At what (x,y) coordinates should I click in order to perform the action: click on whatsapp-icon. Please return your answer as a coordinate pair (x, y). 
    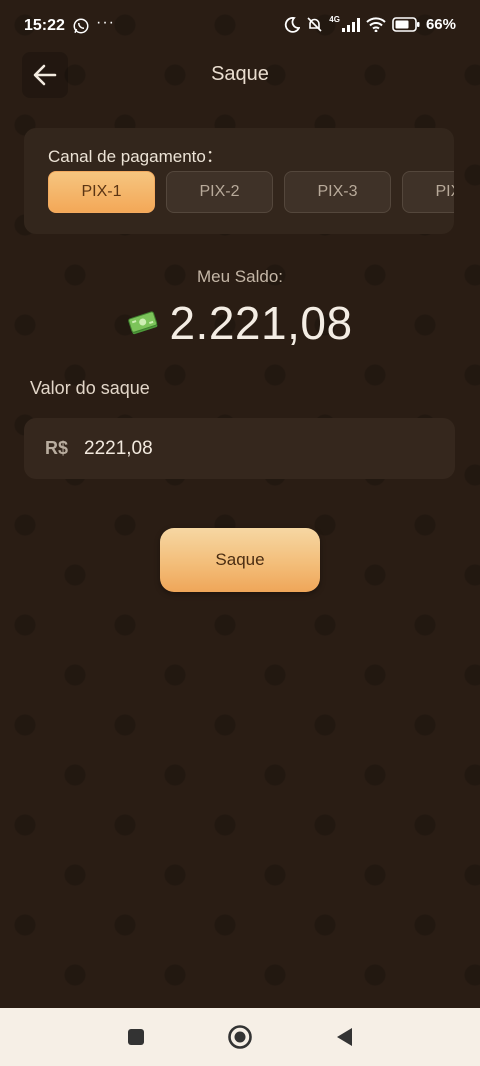
    Looking at the image, I should click on (81, 26).